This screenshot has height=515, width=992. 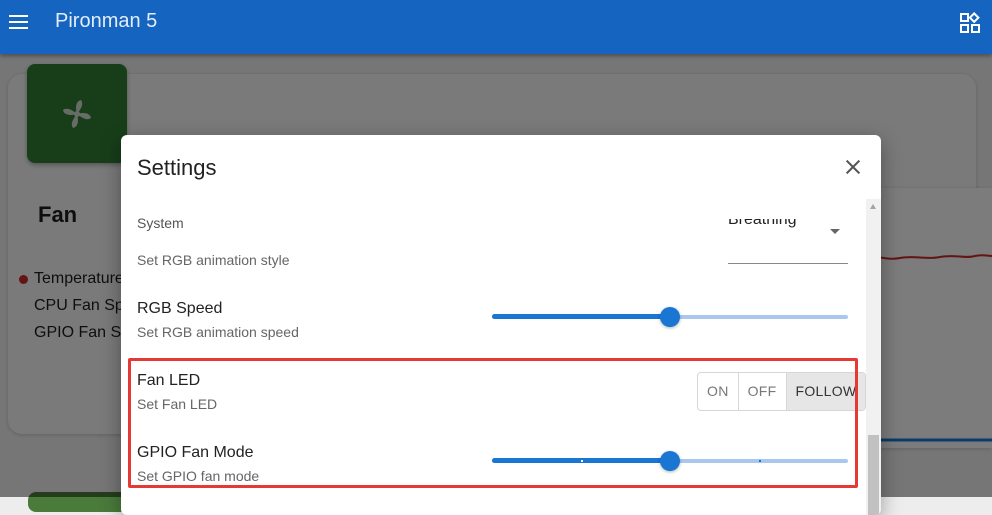 I want to click on chevron-down-icon, so click(x=835, y=231).